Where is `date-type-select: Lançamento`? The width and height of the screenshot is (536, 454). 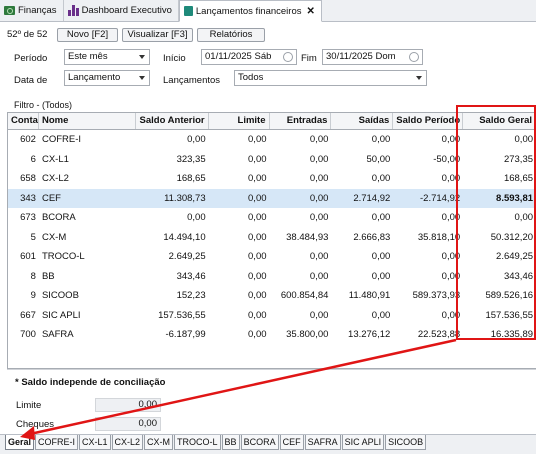 date-type-select: Lançamento is located at coordinates (107, 78).